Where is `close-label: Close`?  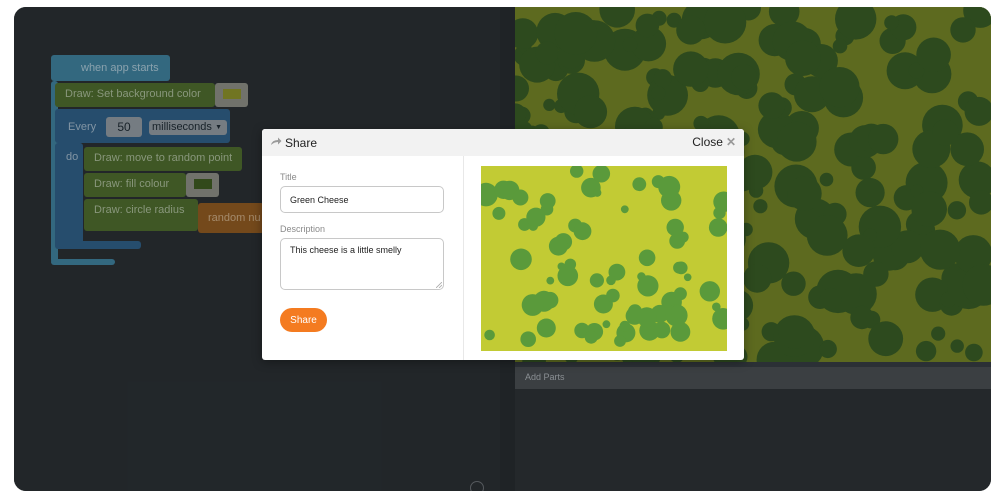
close-label: Close is located at coordinates (707, 142).